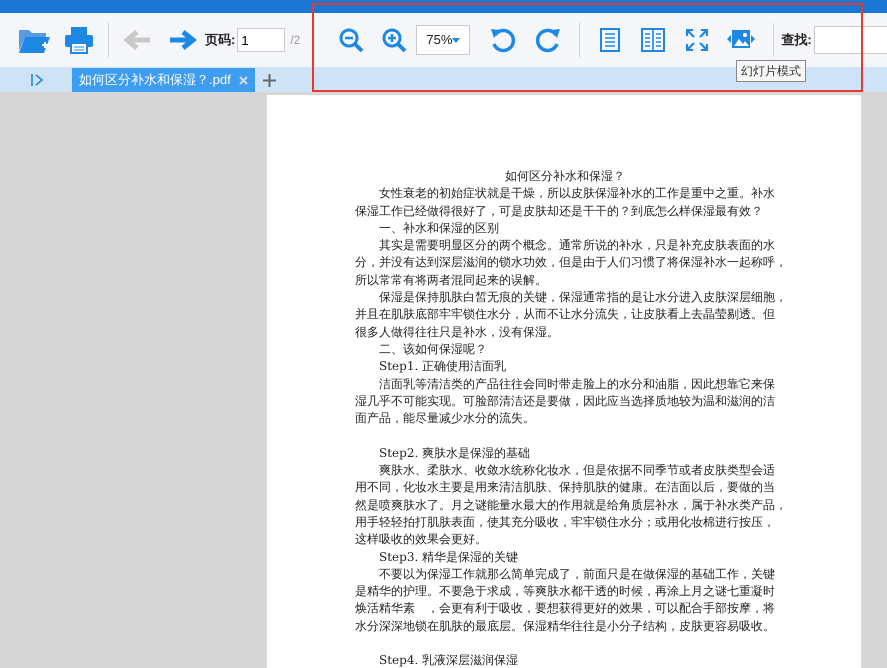 The image size is (887, 668). I want to click on zoom-out-icon, so click(351, 40).